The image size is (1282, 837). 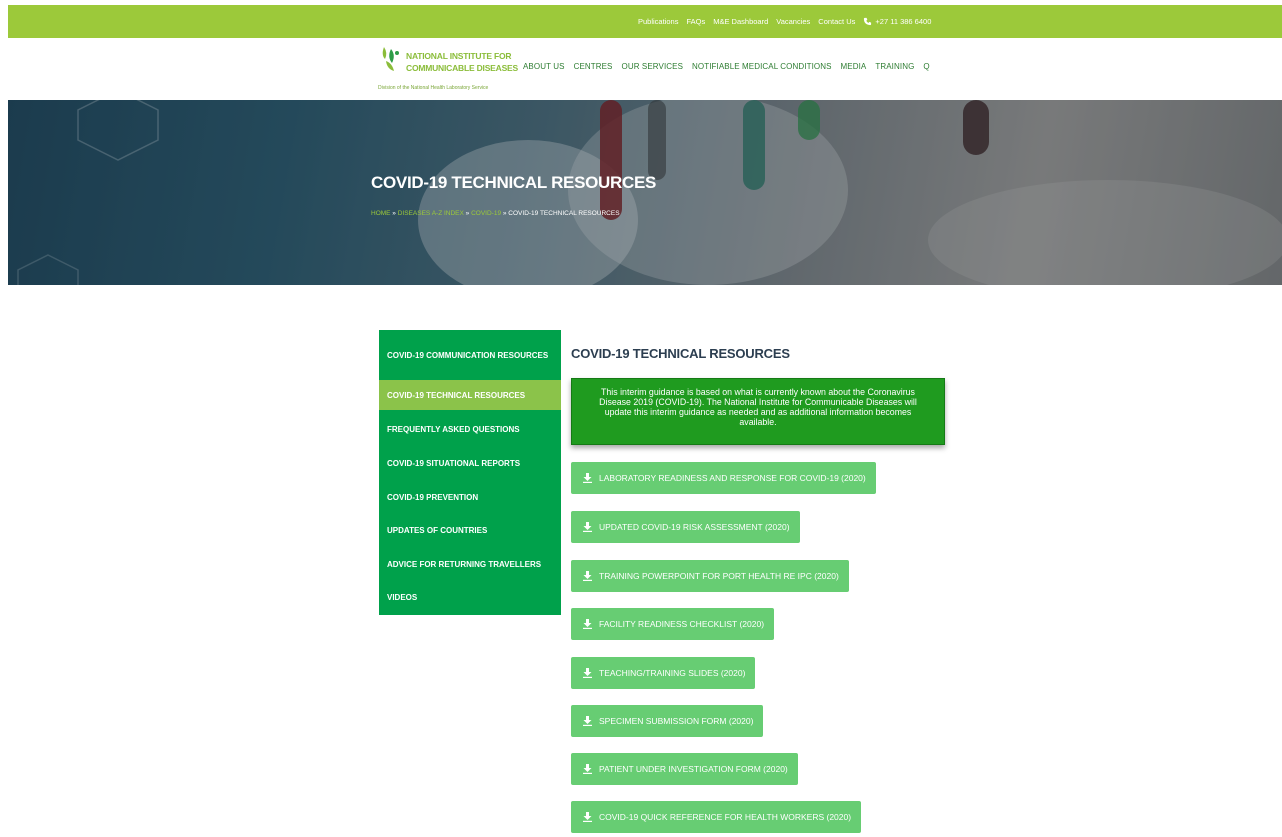 I want to click on logo-text-line2: COMMUNICABLE DISEASES, so click(x=462, y=68).